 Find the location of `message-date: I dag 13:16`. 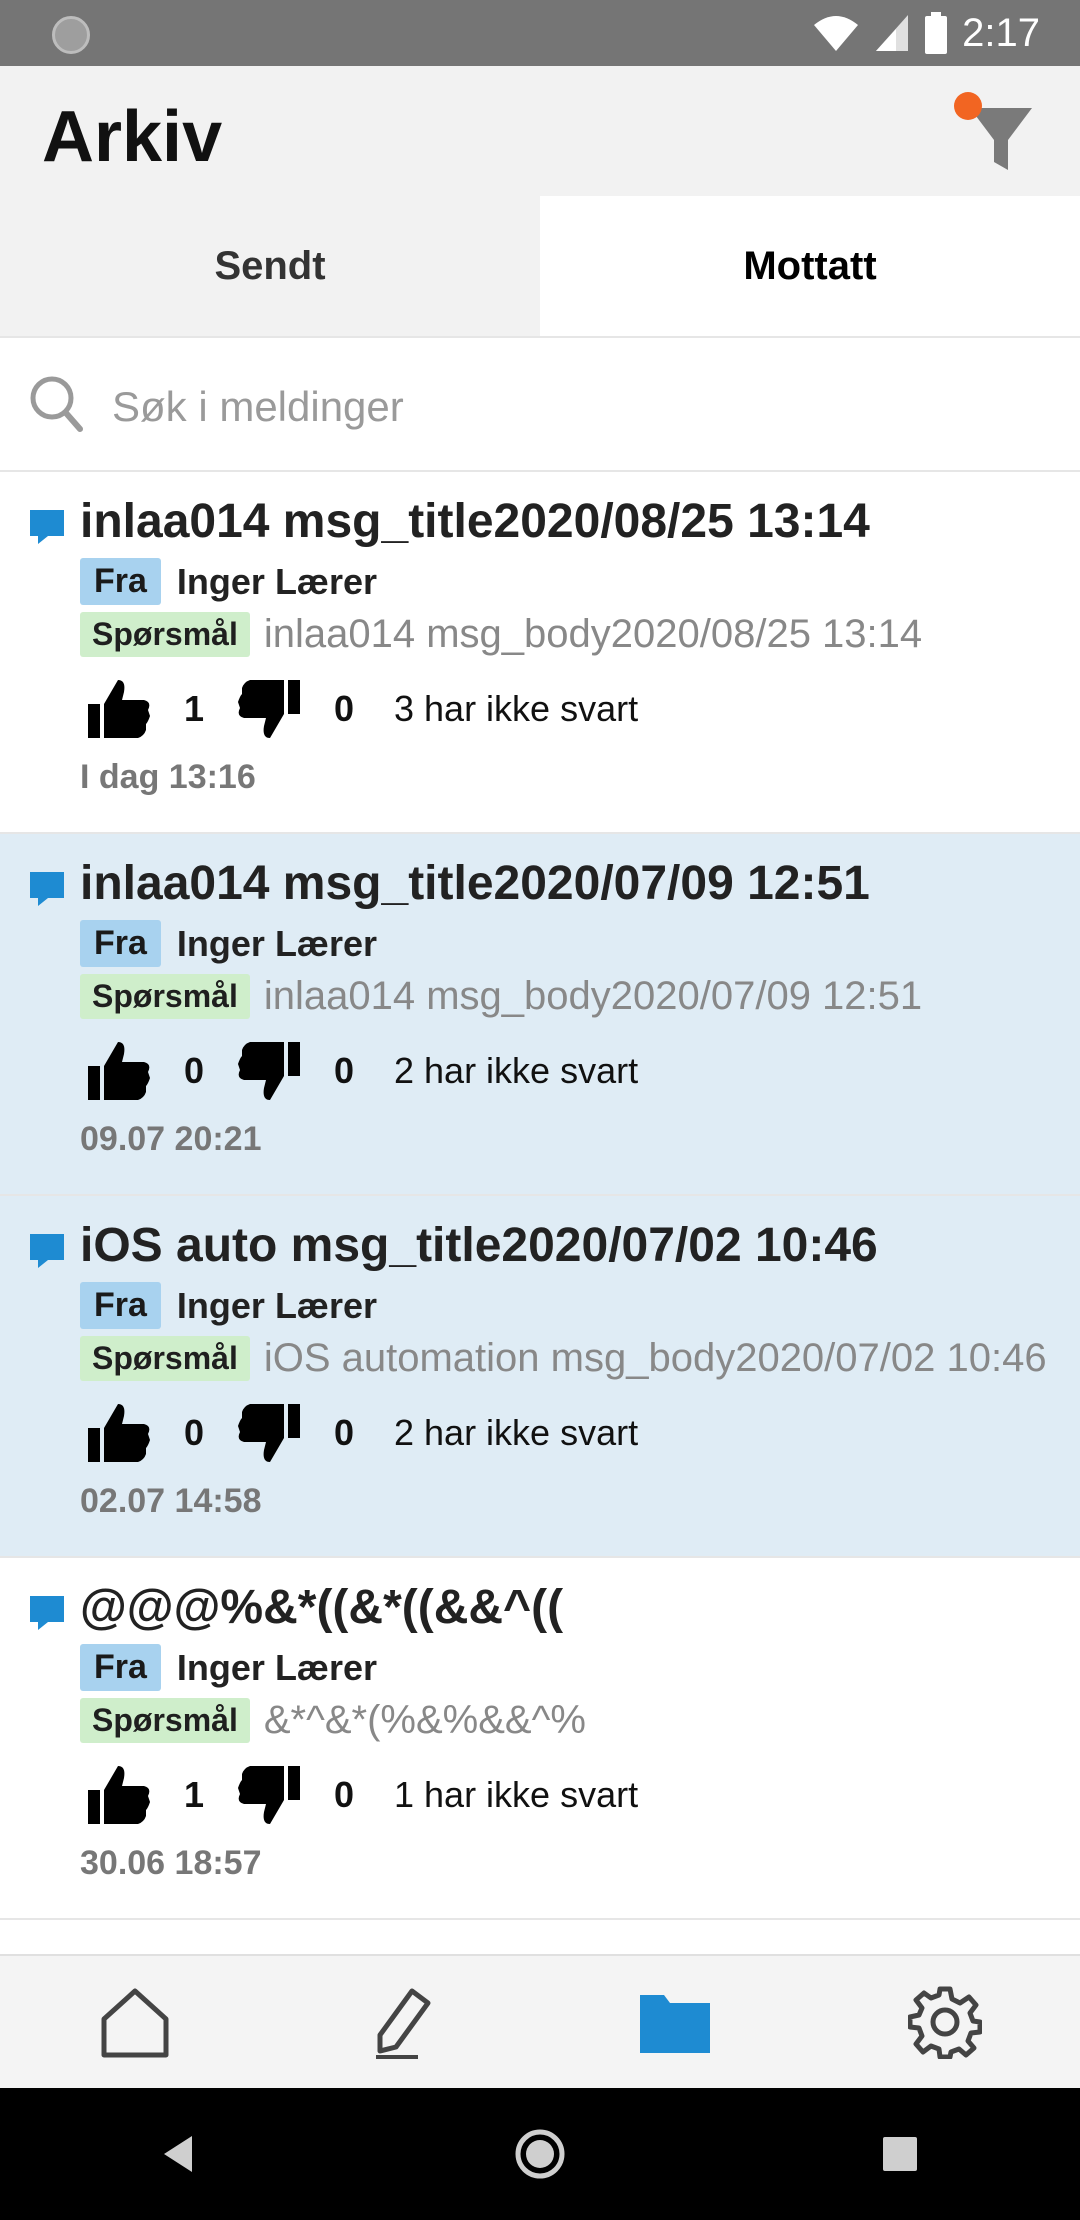

message-date: I dag 13:16 is located at coordinates (168, 777).